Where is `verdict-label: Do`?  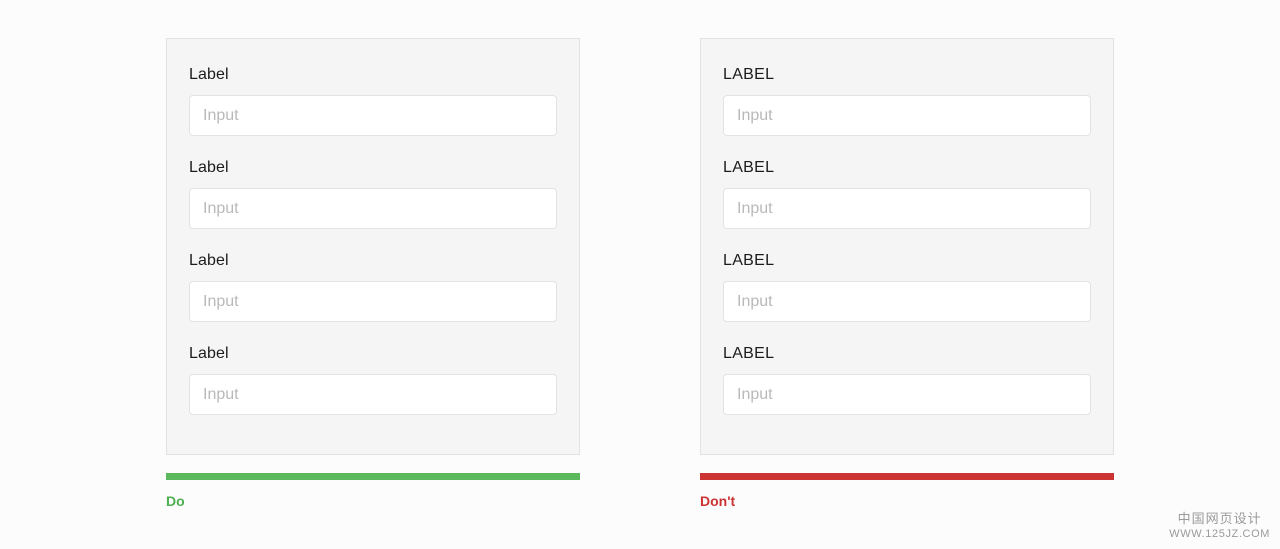
verdict-label: Do is located at coordinates (175, 501).